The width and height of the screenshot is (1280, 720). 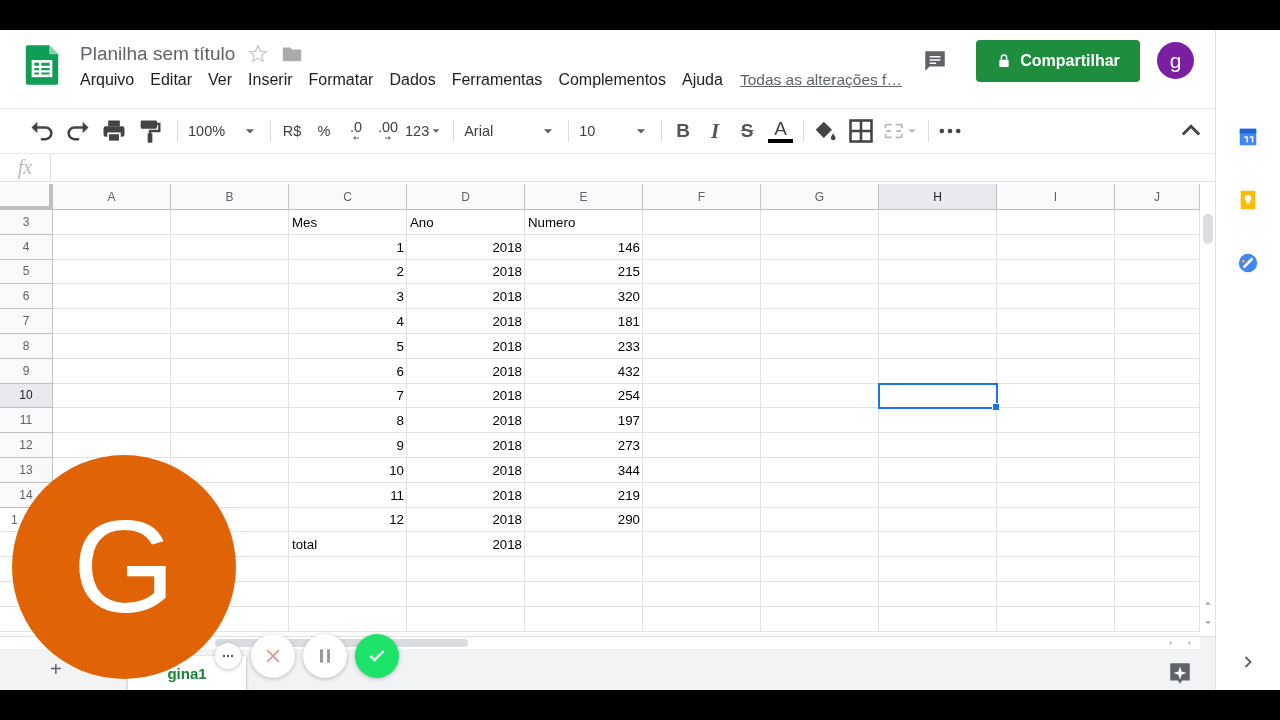 What do you see at coordinates (292, 131) in the screenshot?
I see `currency-button: R$` at bounding box center [292, 131].